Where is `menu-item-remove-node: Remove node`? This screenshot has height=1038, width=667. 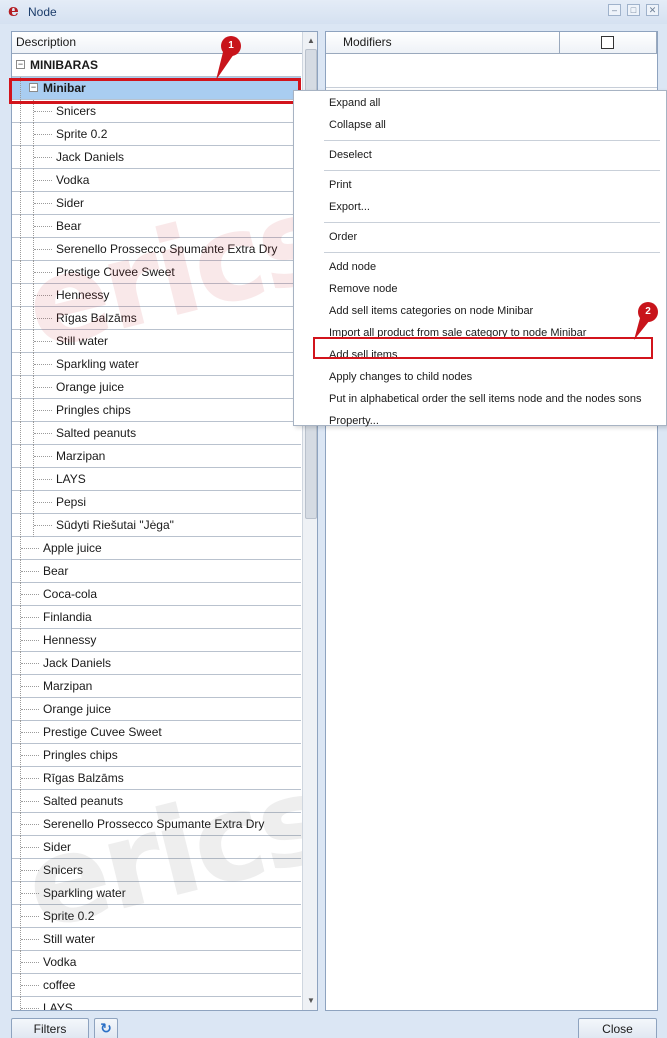
menu-item-remove-node: Remove node is located at coordinates (363, 289).